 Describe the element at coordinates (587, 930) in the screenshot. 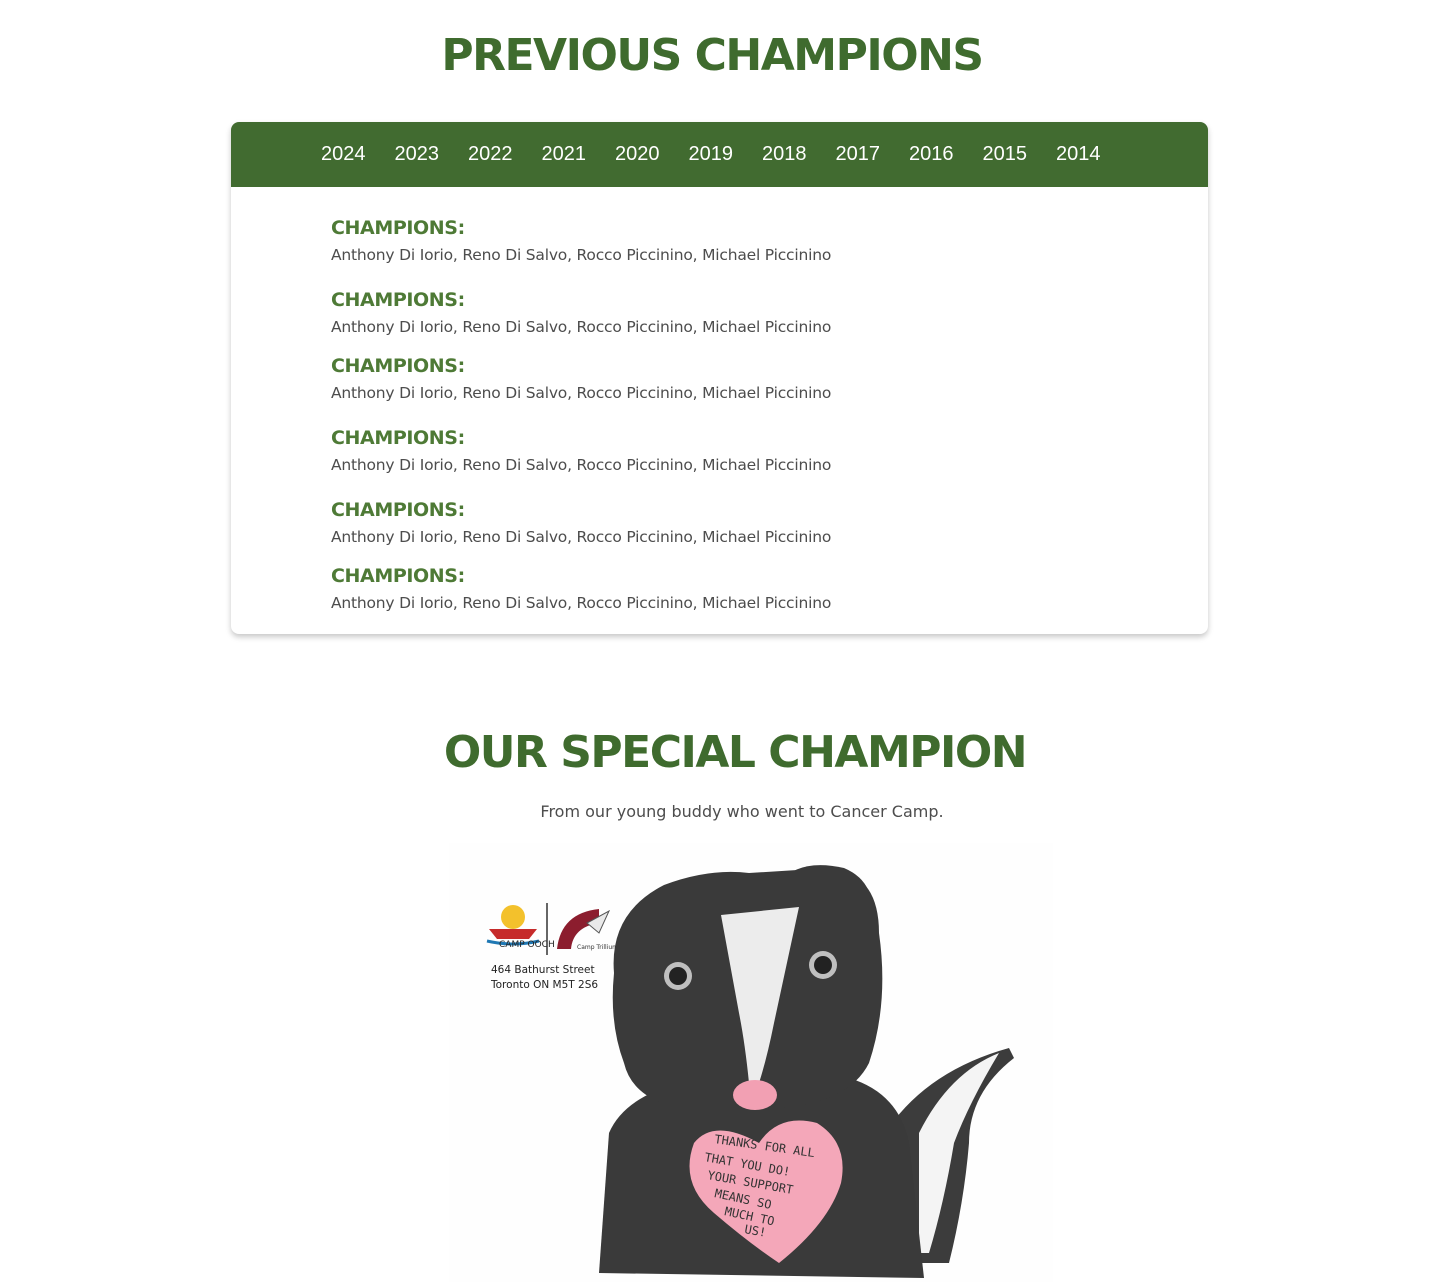

I see `camp-trillium-logo: Camp Trillium` at that location.